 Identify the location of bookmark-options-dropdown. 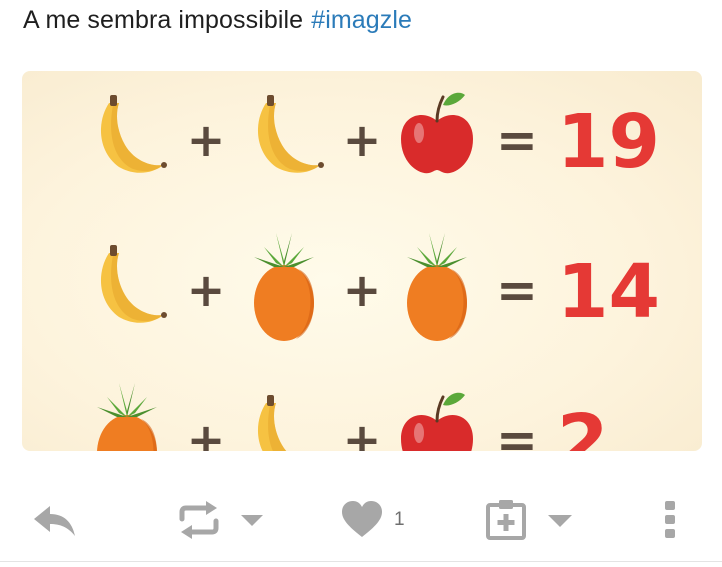
(560, 520).